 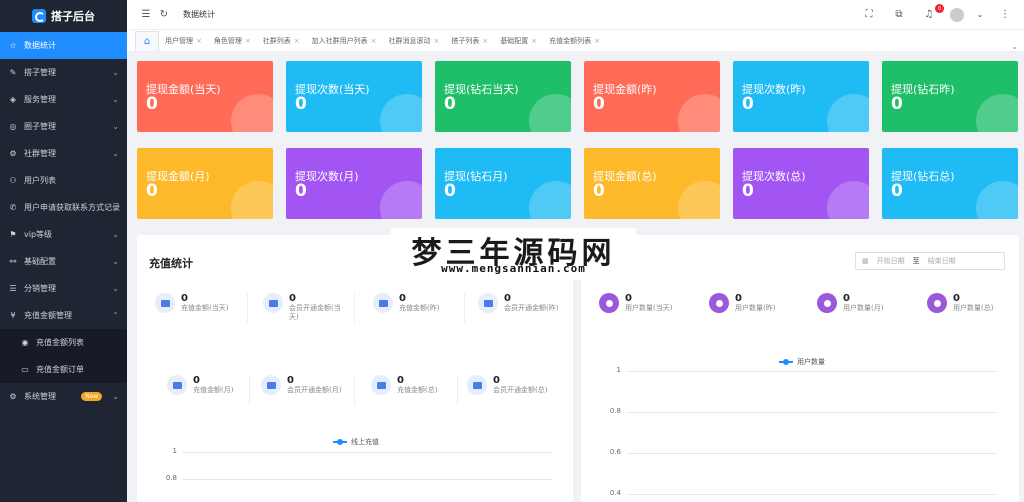 What do you see at coordinates (503, 183) in the screenshot?
I see `stat-card: 提现(钻石月) 0` at bounding box center [503, 183].